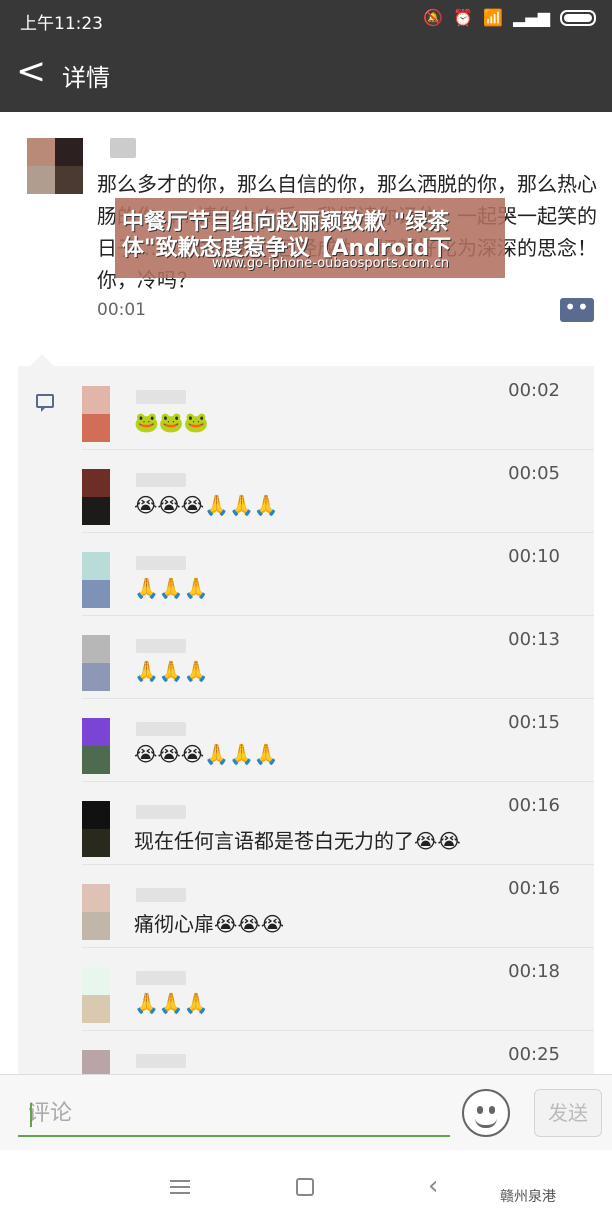 Image resolution: width=612 pixels, height=1224 pixels. What do you see at coordinates (209, 924) in the screenshot?
I see `comment-text: 痛彻心扉😭😭😭` at bounding box center [209, 924].